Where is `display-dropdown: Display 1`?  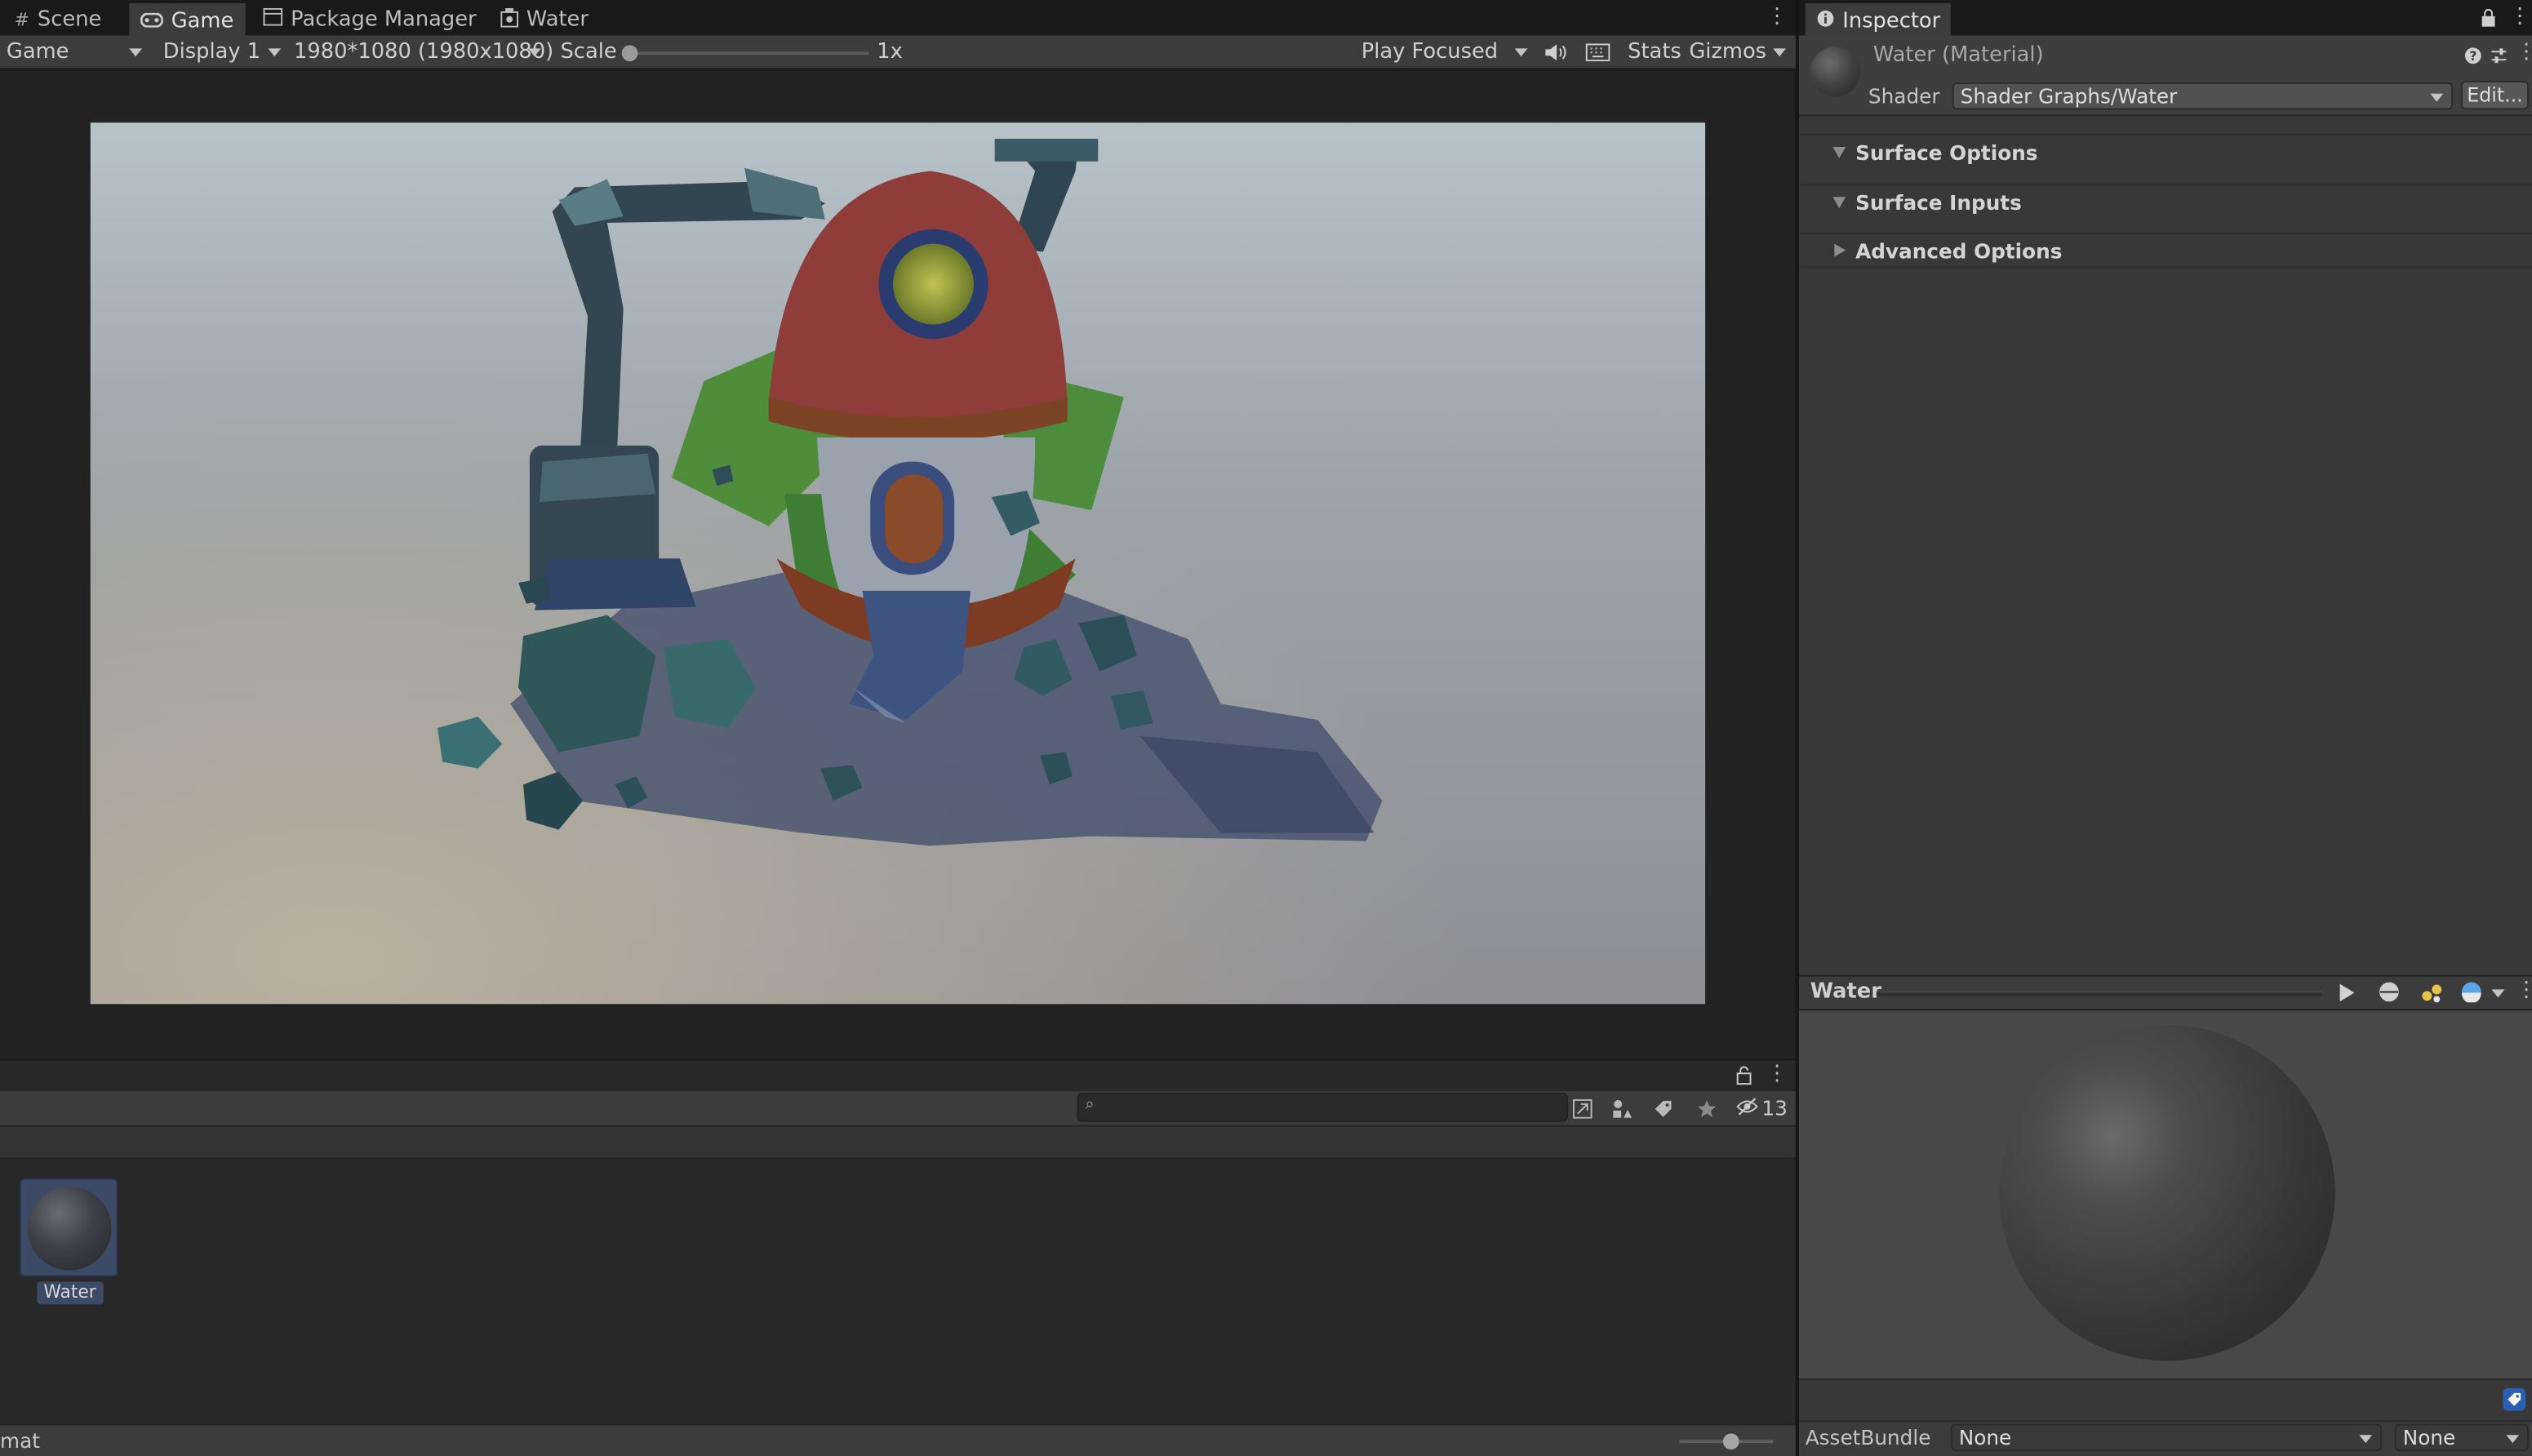 display-dropdown: Display 1 is located at coordinates (222, 53).